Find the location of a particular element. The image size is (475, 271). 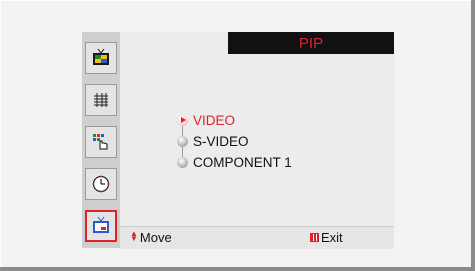

option-video: VIDEO is located at coordinates (268, 120).